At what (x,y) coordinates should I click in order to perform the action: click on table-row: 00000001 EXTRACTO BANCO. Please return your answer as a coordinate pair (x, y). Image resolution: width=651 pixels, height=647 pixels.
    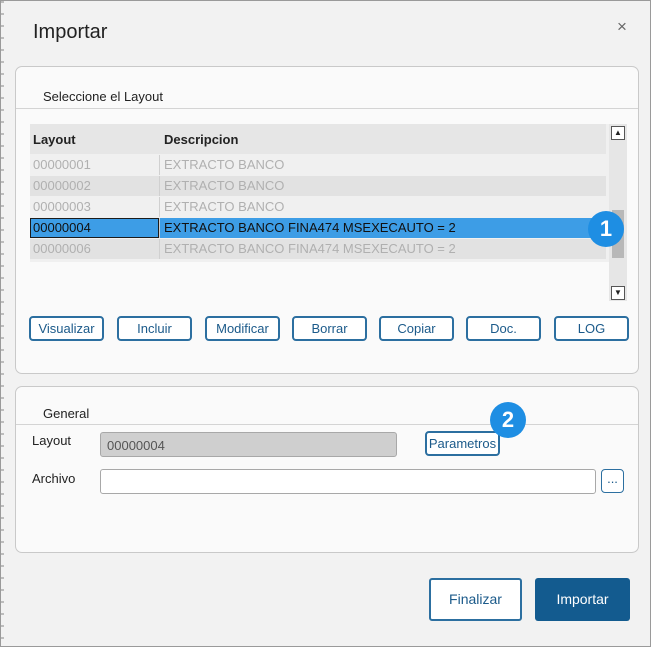
    Looking at the image, I should click on (318, 165).